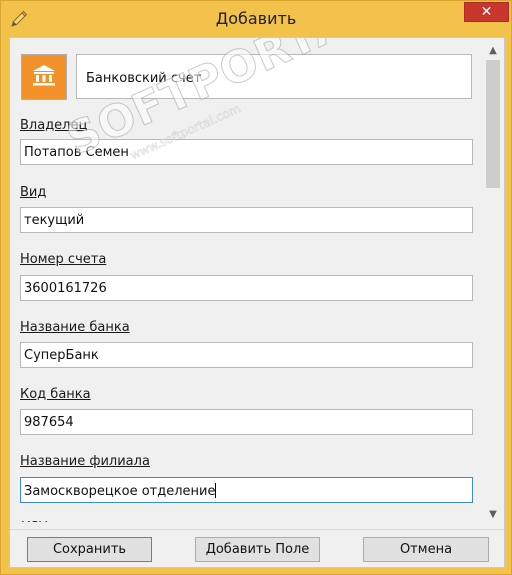 The height and width of the screenshot is (575, 512). Describe the element at coordinates (55, 394) in the screenshot. I see `bank-code-label: Код банка` at that location.